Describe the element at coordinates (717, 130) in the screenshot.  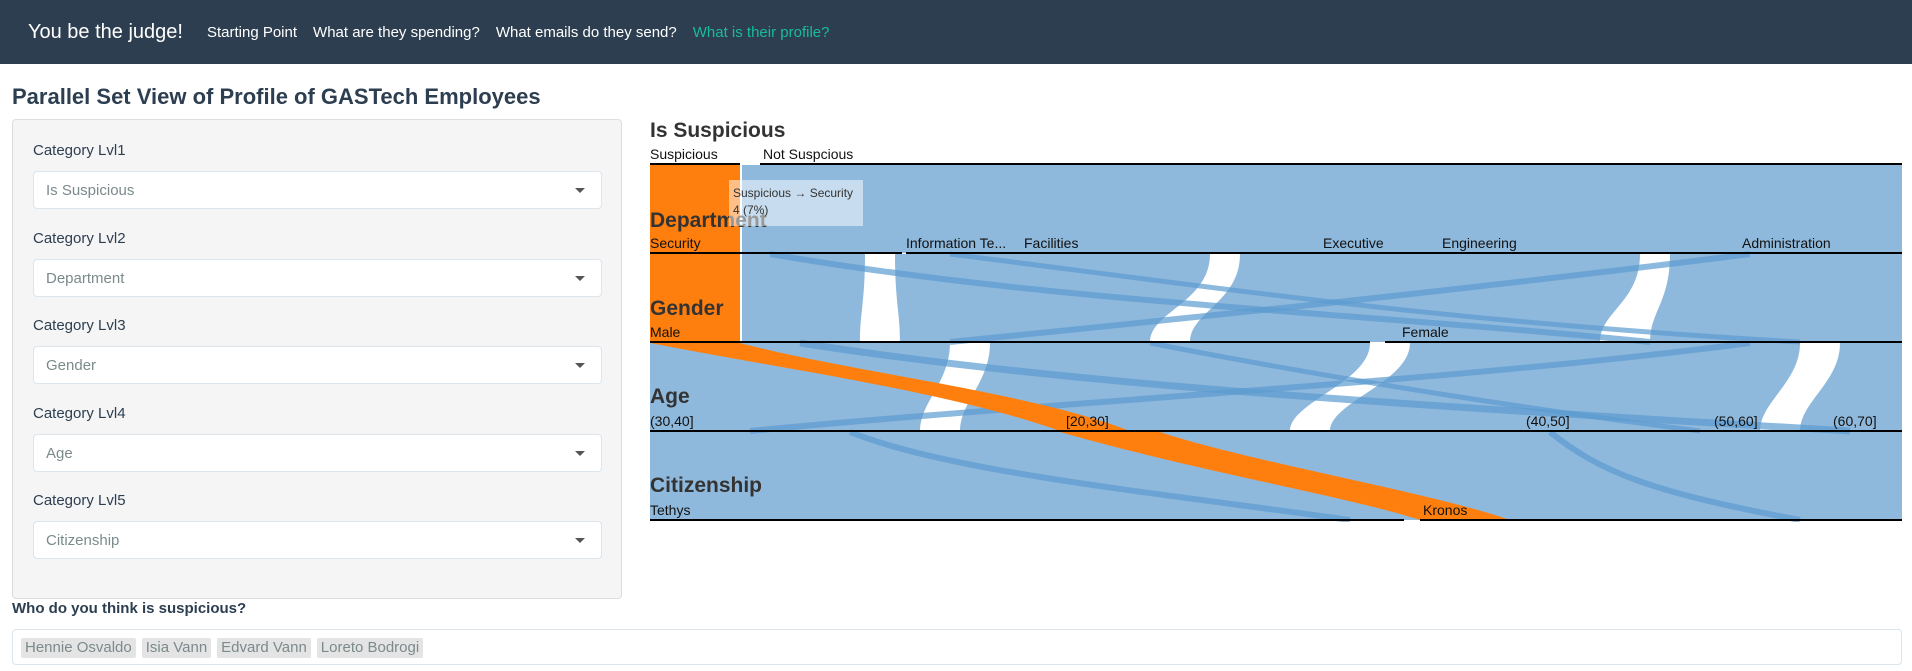
I see `dimension-title-suspicious: Is Suspicious` at that location.